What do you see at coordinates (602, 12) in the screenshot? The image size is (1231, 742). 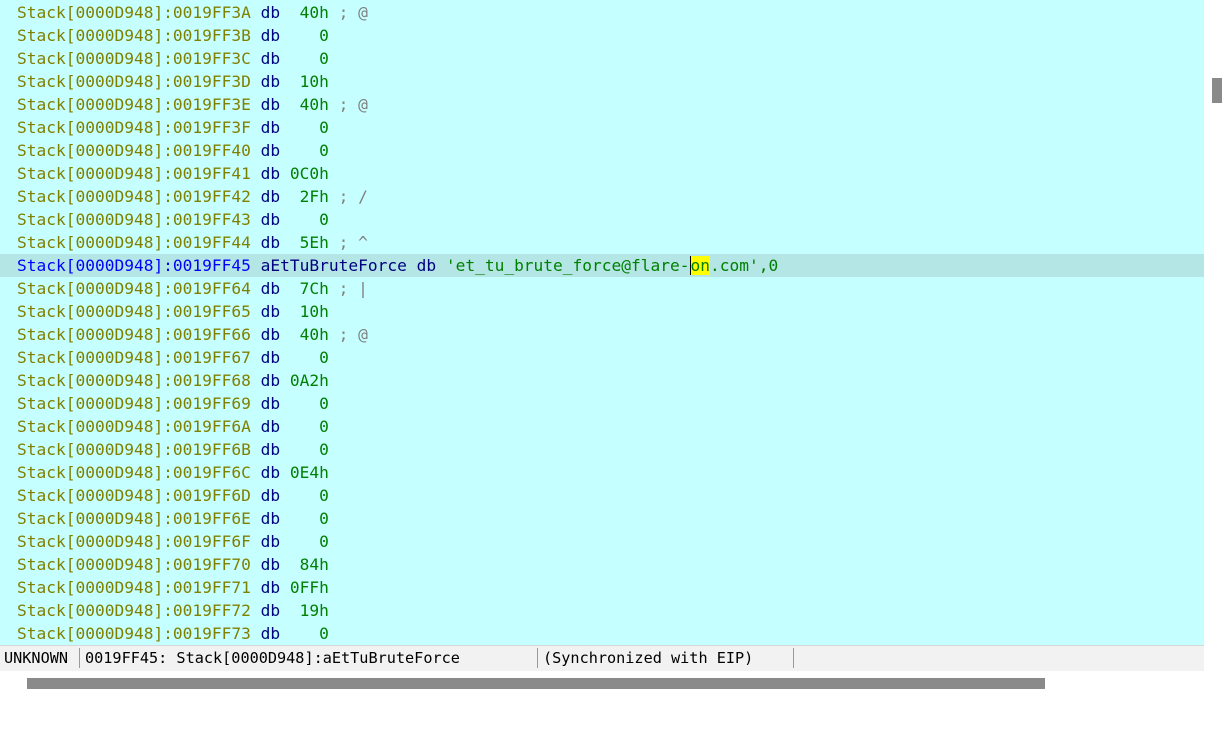 I see `listing-line: Stack[0000D948]:0019FF3A db 40h ; @` at bounding box center [602, 12].